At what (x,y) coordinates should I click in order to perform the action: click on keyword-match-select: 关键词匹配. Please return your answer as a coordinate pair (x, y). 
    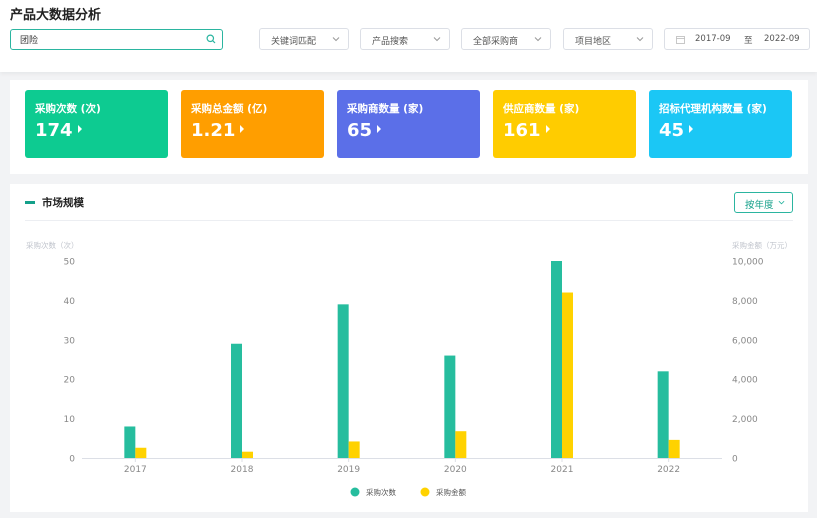
    Looking at the image, I should click on (304, 39).